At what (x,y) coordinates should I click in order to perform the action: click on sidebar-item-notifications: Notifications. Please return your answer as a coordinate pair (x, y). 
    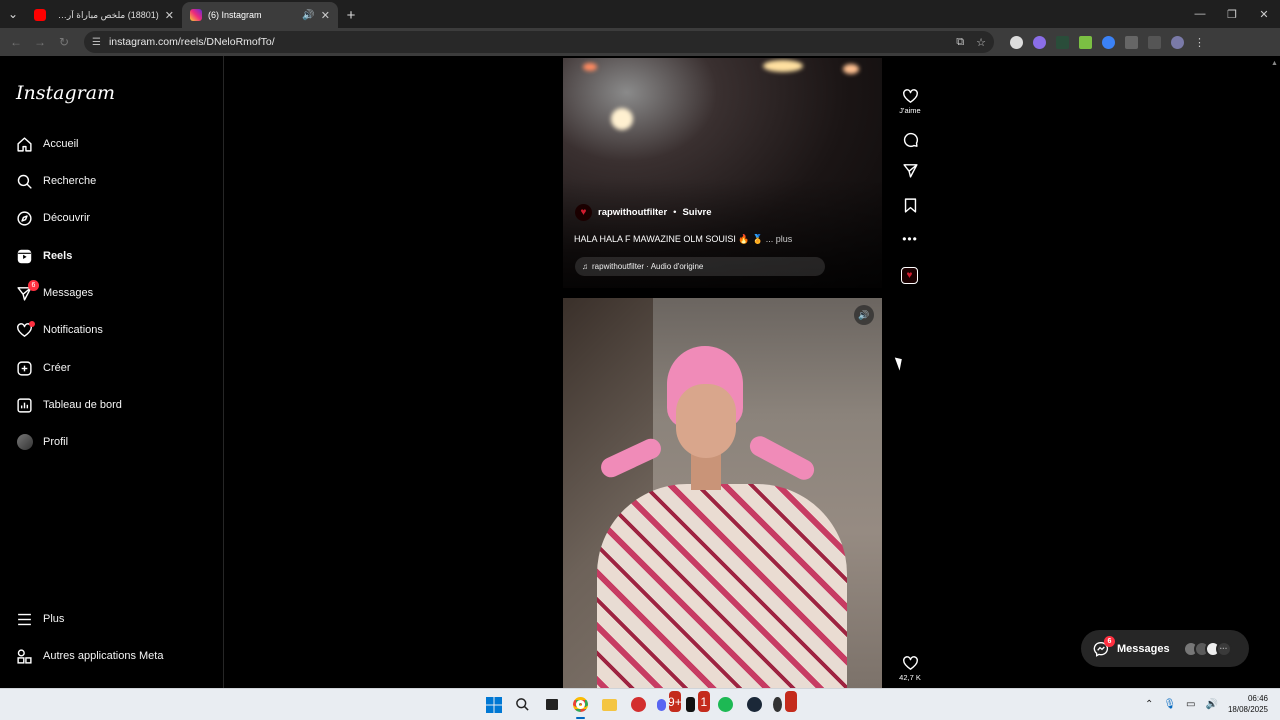
    Looking at the image, I should click on (59, 330).